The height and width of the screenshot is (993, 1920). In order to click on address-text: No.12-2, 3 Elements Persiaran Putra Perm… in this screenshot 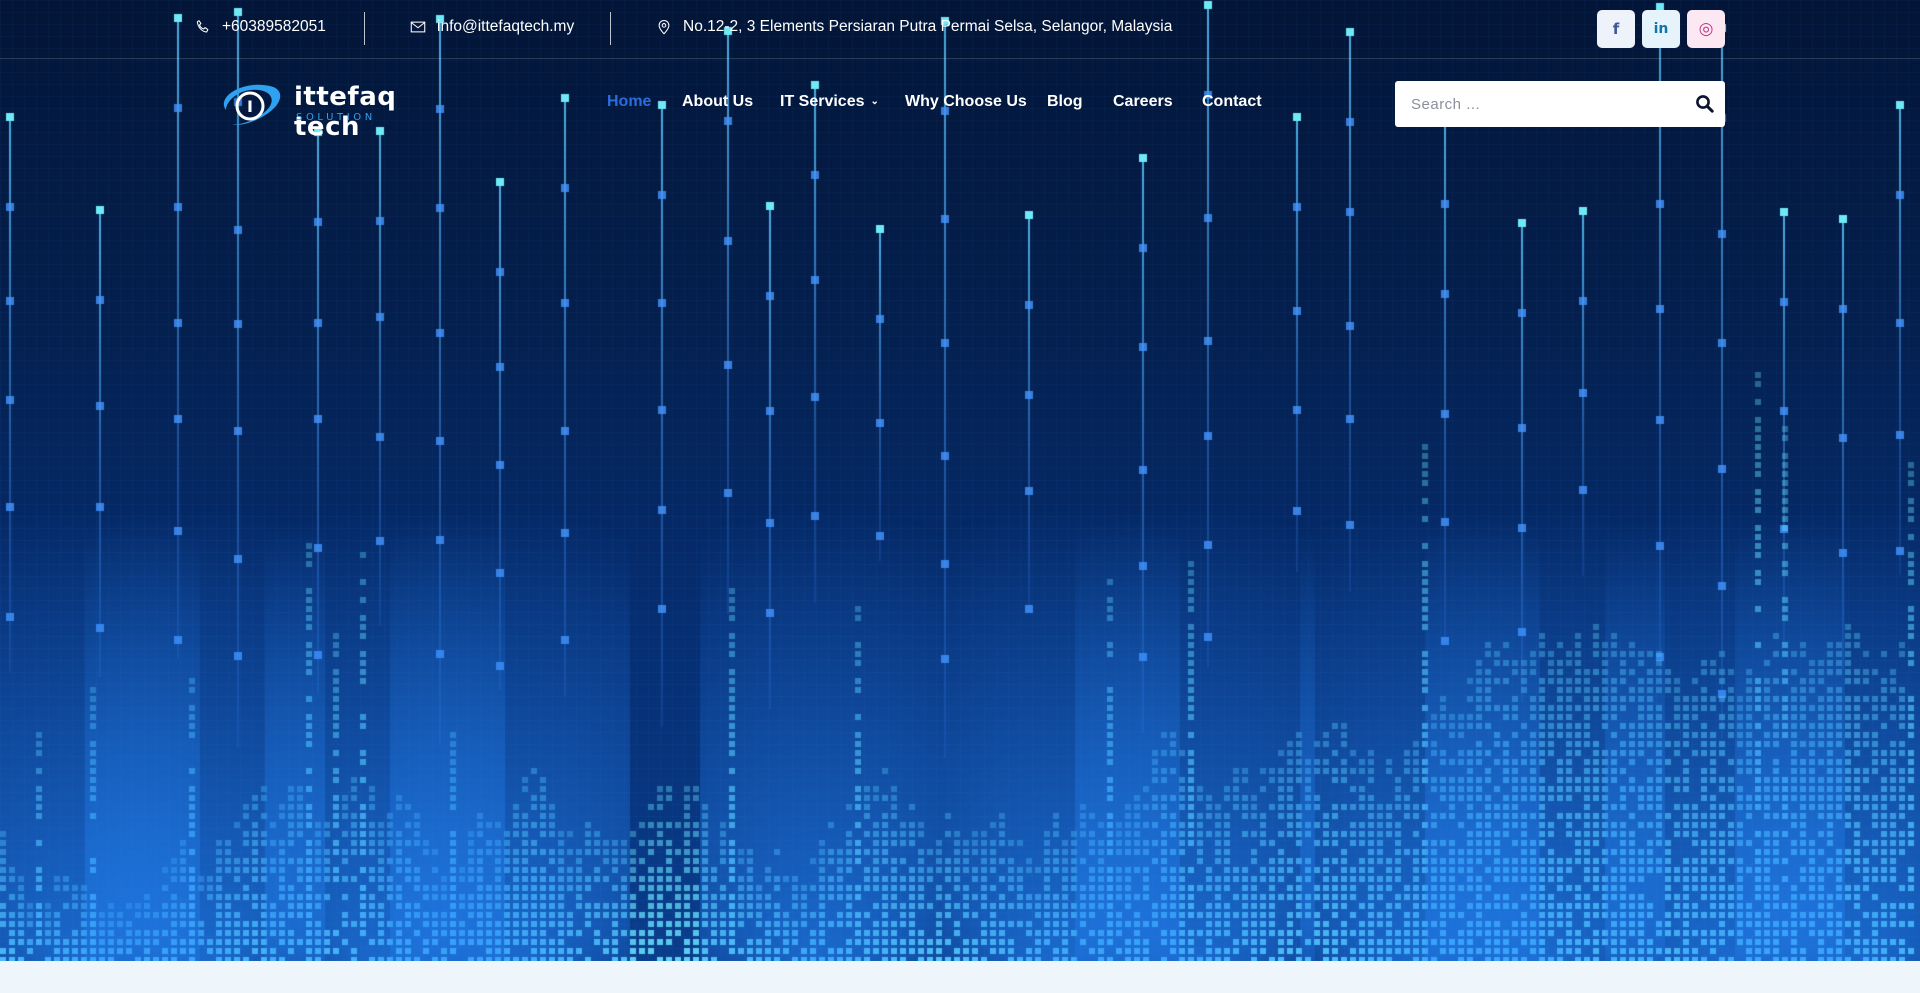, I will do `click(928, 26)`.